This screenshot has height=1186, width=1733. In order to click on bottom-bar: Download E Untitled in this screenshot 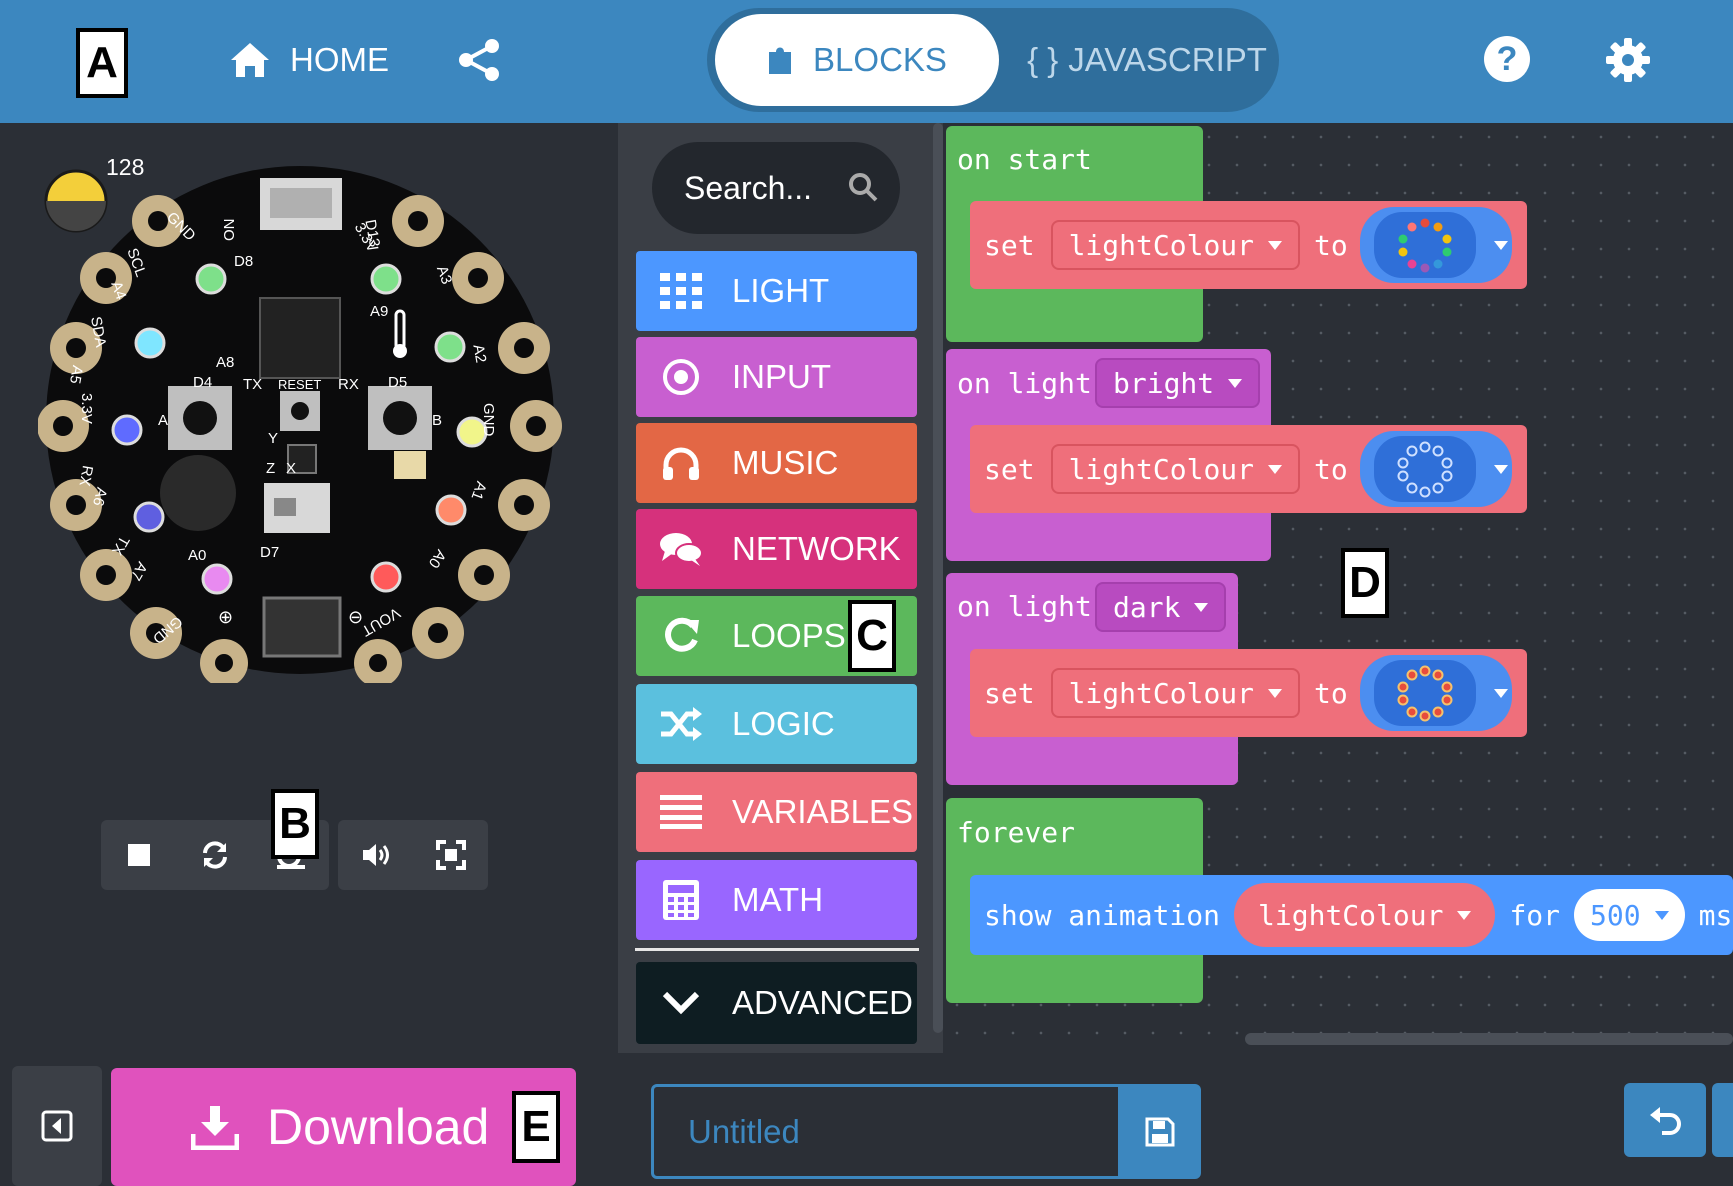, I will do `click(866, 1119)`.